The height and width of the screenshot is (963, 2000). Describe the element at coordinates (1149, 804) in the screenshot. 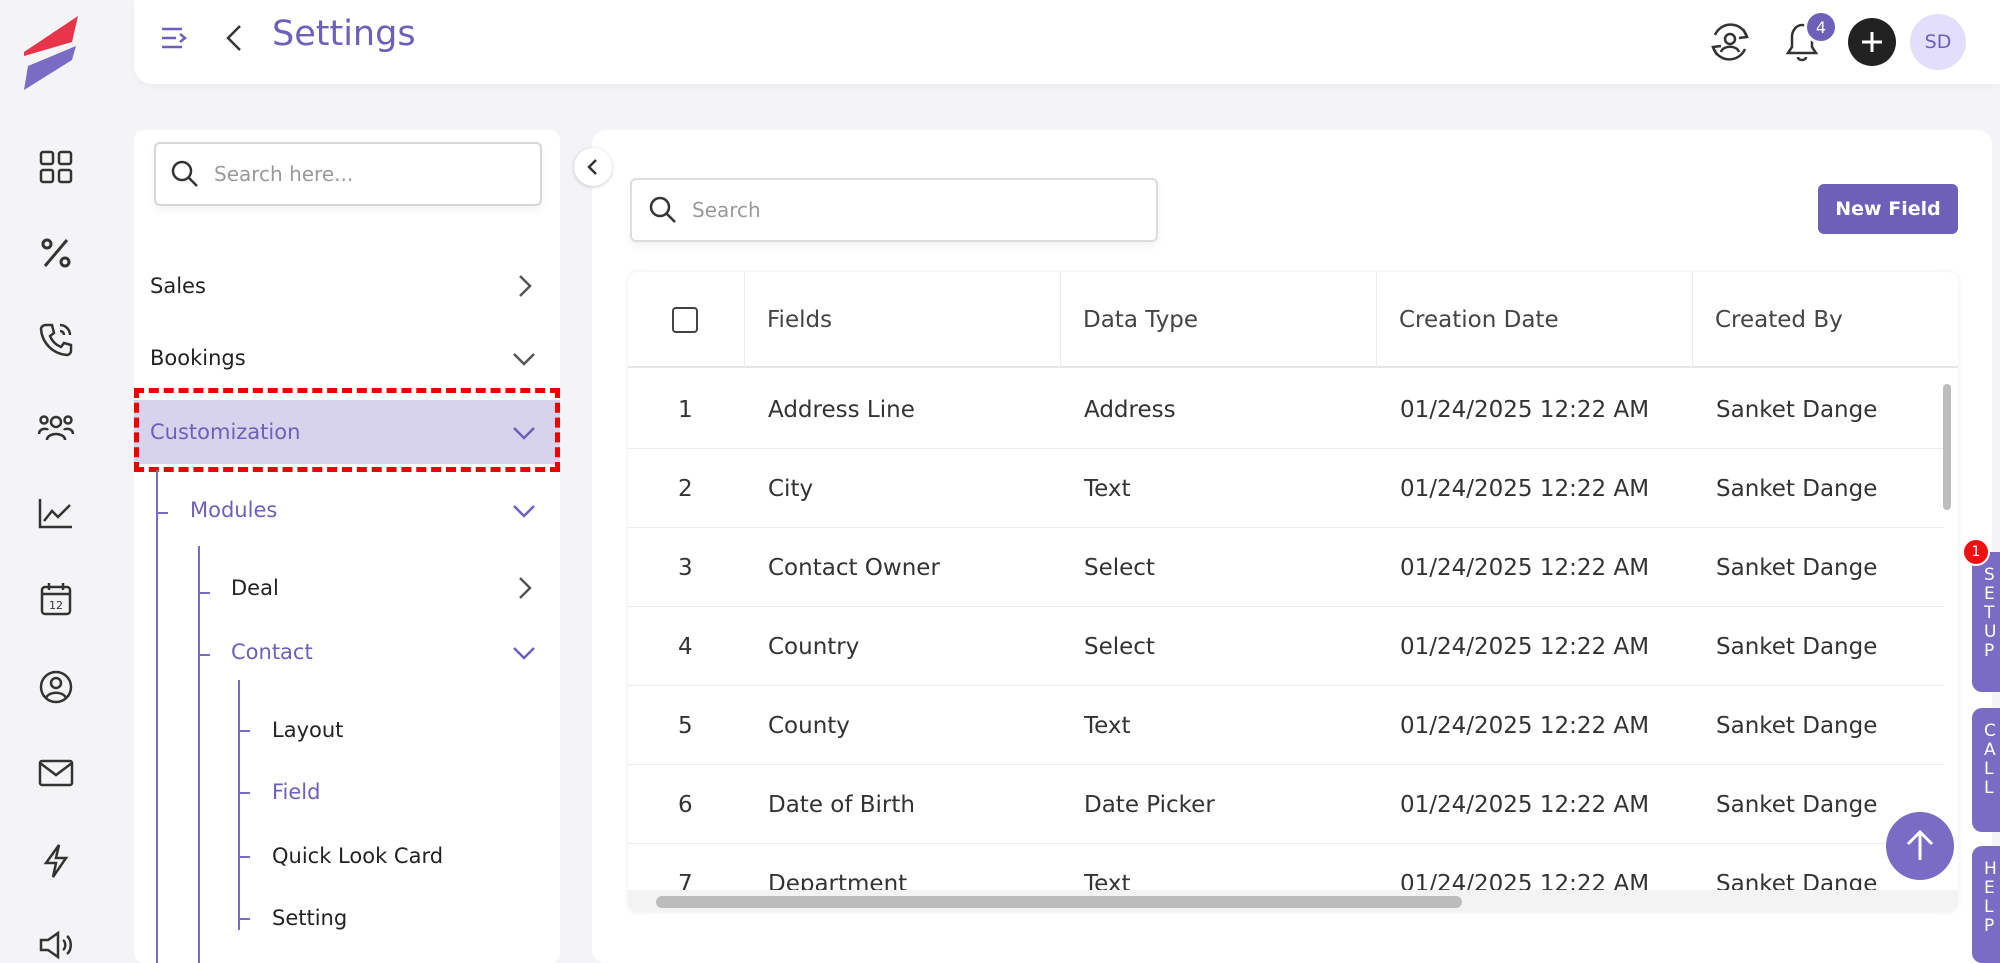

I see `field-data-type: Date Picker` at that location.